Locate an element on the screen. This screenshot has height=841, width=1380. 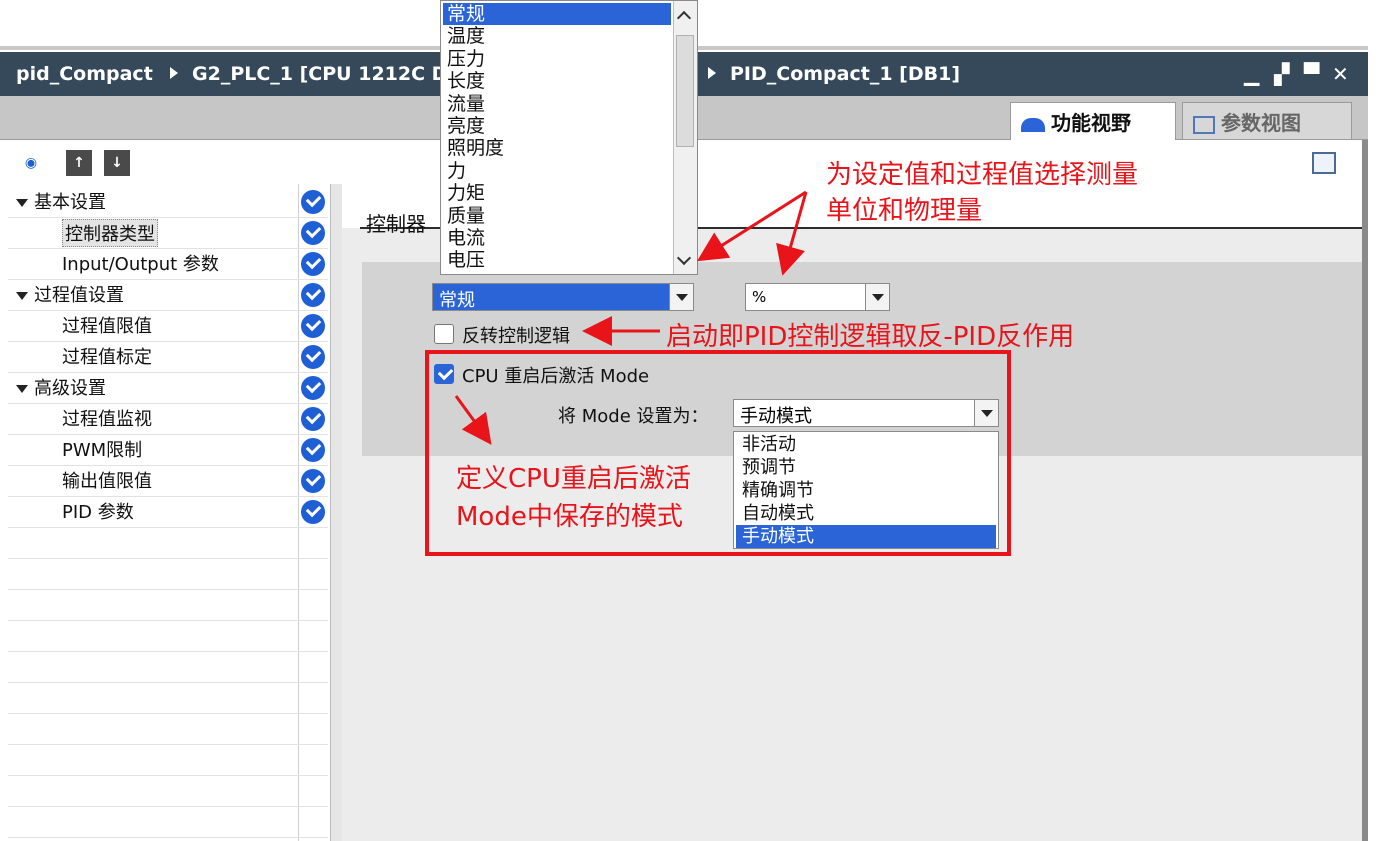
sidebar-item-label: 过程值监视 is located at coordinates (107, 419).